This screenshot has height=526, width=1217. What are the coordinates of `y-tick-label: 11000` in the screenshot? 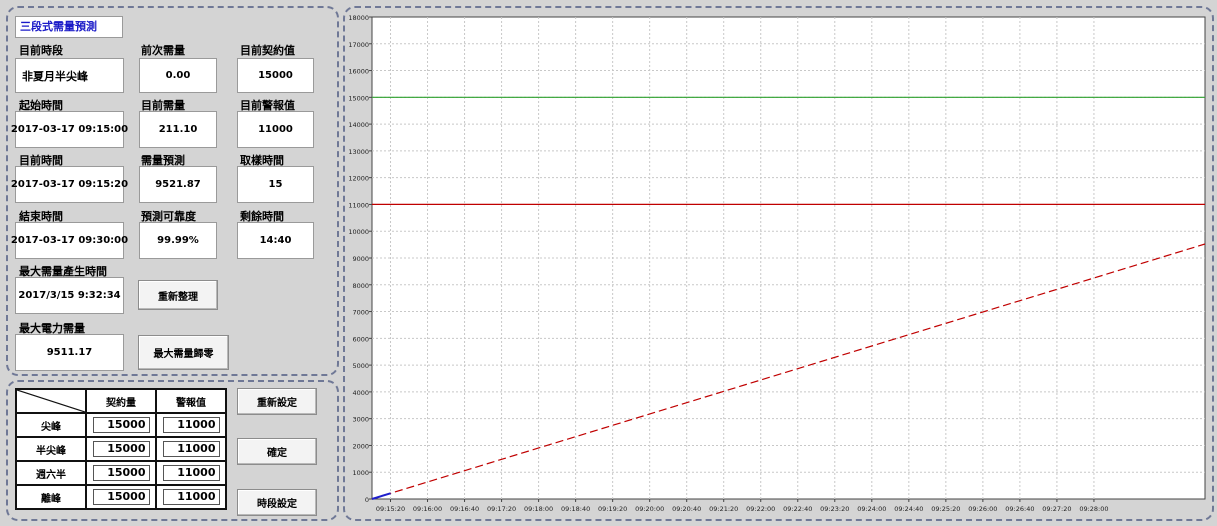 It's located at (358, 205).